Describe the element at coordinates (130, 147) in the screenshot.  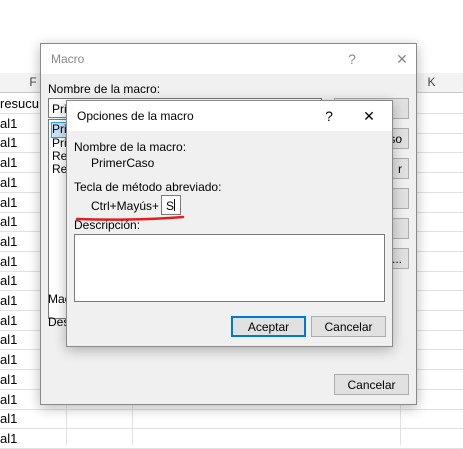
I see `options-macro-name-label: Nombre de la macro:` at that location.